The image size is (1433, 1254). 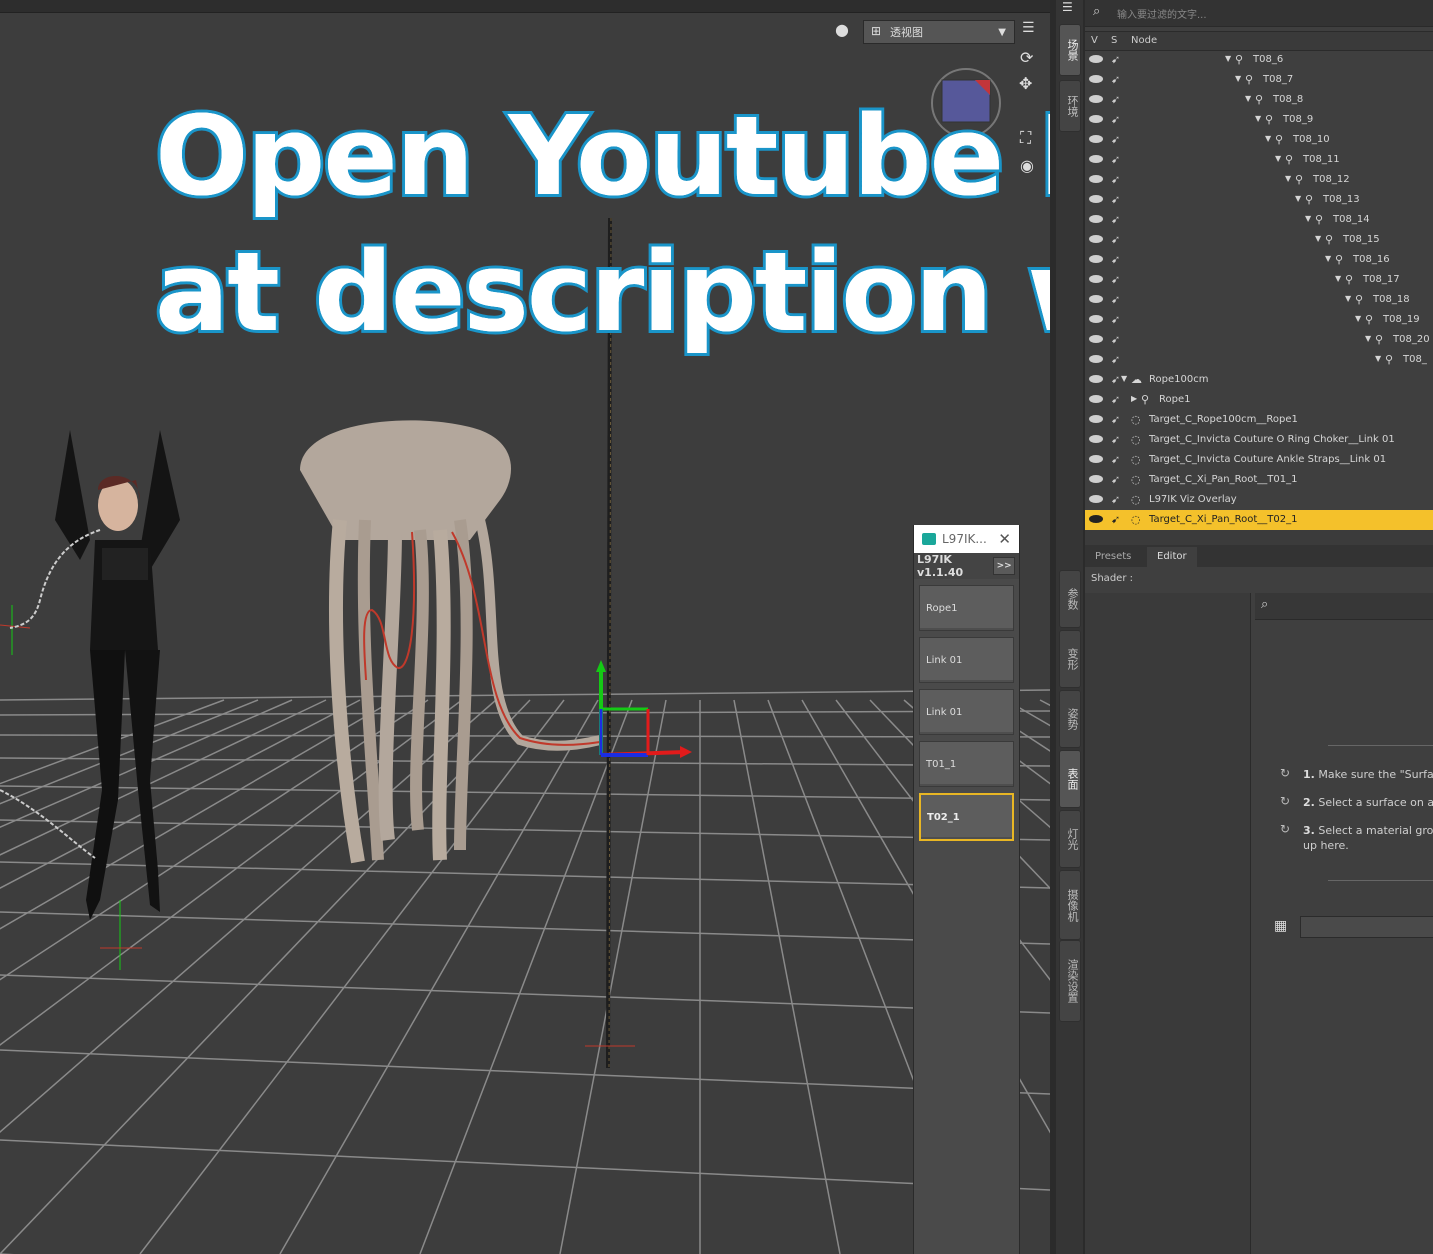 What do you see at coordinates (1259, 60) in the screenshot?
I see `scene-row: ➹ ▼ ⚲ T08_6` at bounding box center [1259, 60].